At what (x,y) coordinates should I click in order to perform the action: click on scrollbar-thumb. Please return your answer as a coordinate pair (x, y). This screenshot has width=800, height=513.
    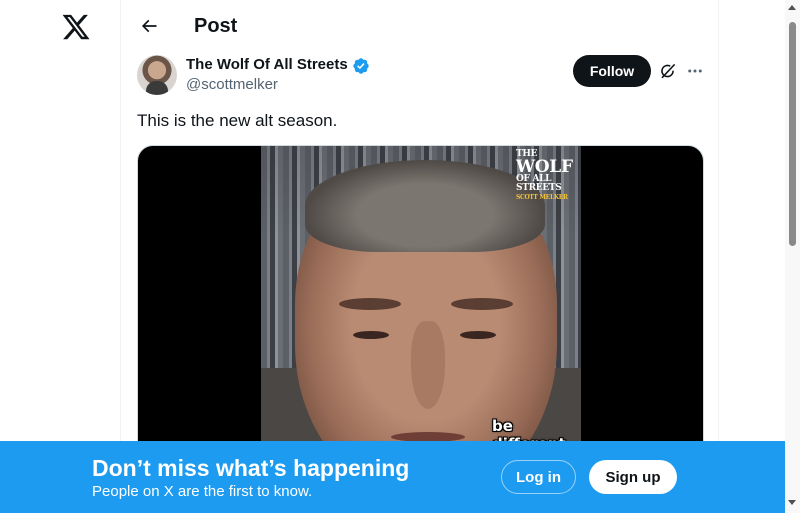
    Looking at the image, I should click on (792, 134).